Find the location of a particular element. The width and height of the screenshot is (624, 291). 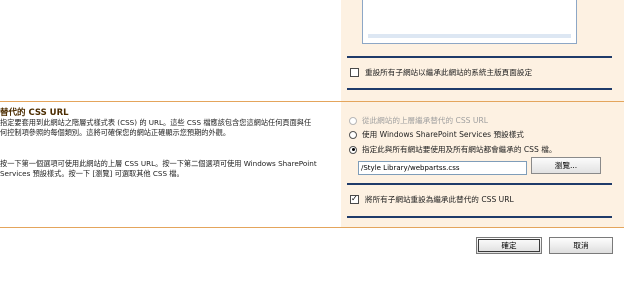

cancel-button: 取消 is located at coordinates (581, 245).